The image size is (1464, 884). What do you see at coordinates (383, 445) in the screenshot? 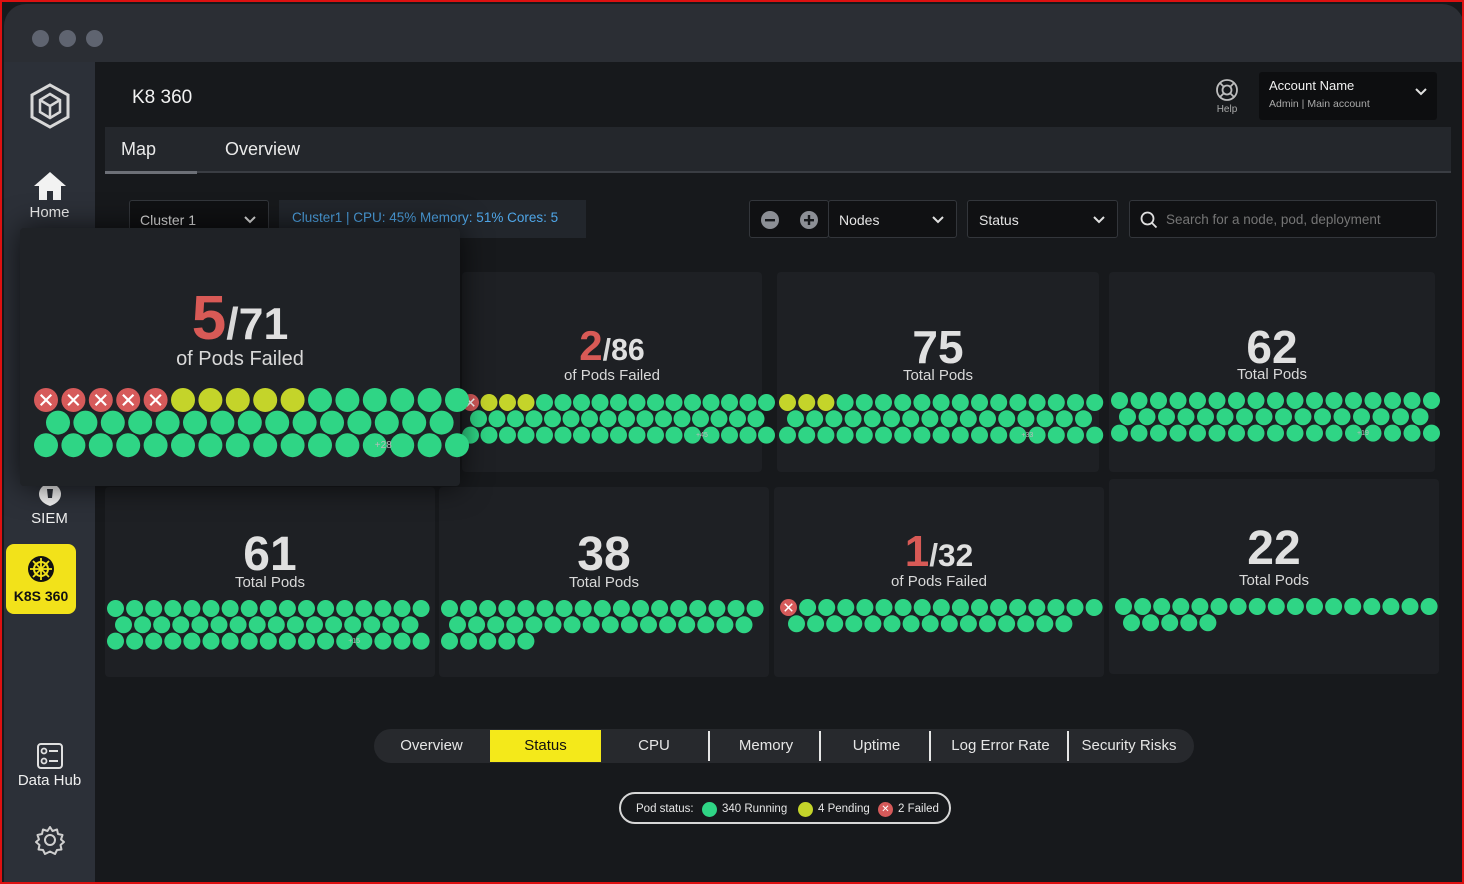
I see `more-pods-label: +28` at bounding box center [383, 445].